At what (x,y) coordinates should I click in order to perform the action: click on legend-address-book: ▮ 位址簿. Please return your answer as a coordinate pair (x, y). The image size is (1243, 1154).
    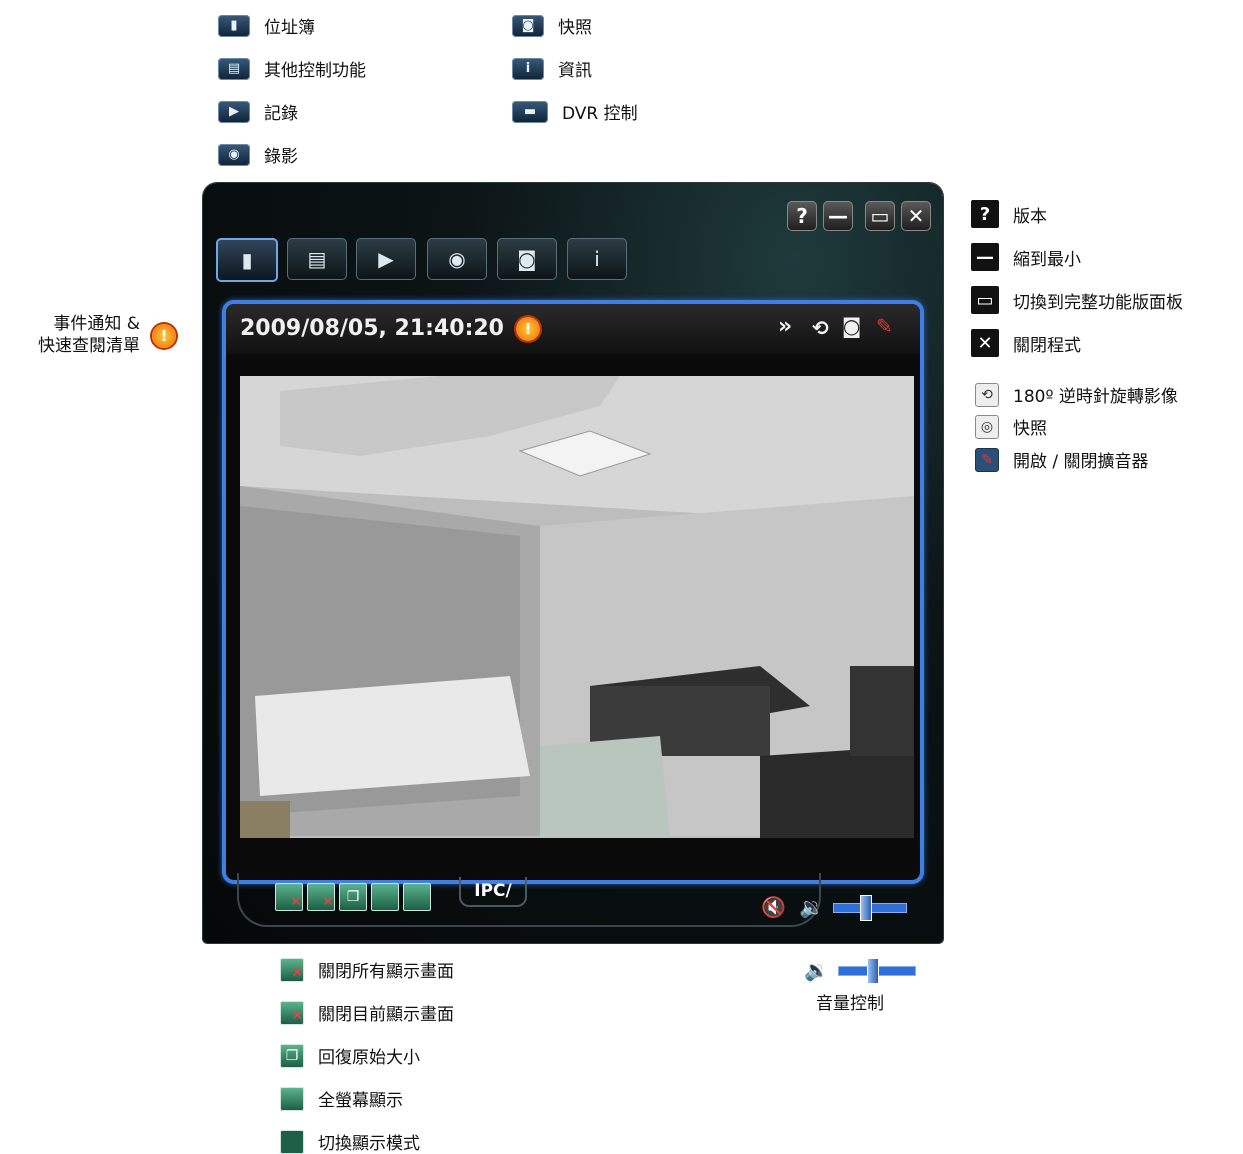
    Looking at the image, I should click on (266, 25).